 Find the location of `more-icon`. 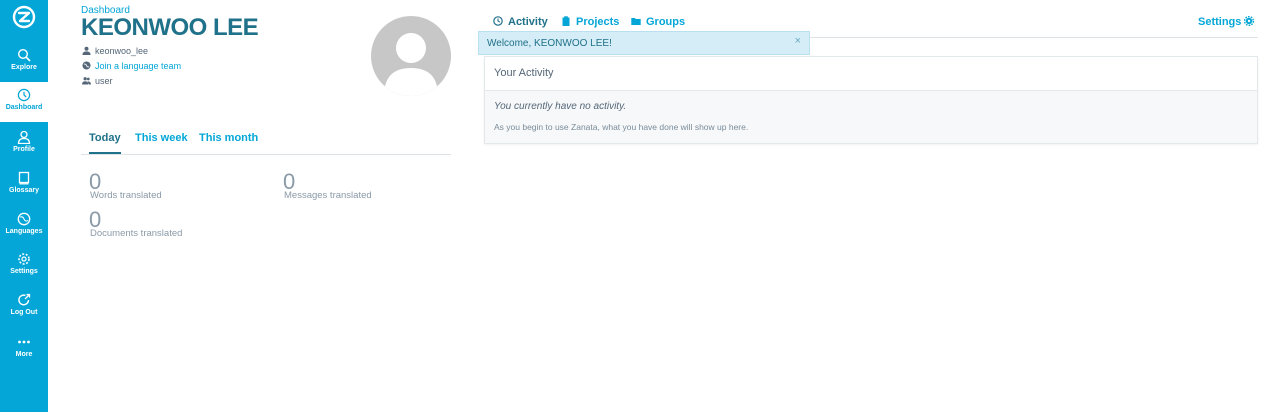

more-icon is located at coordinates (24, 342).